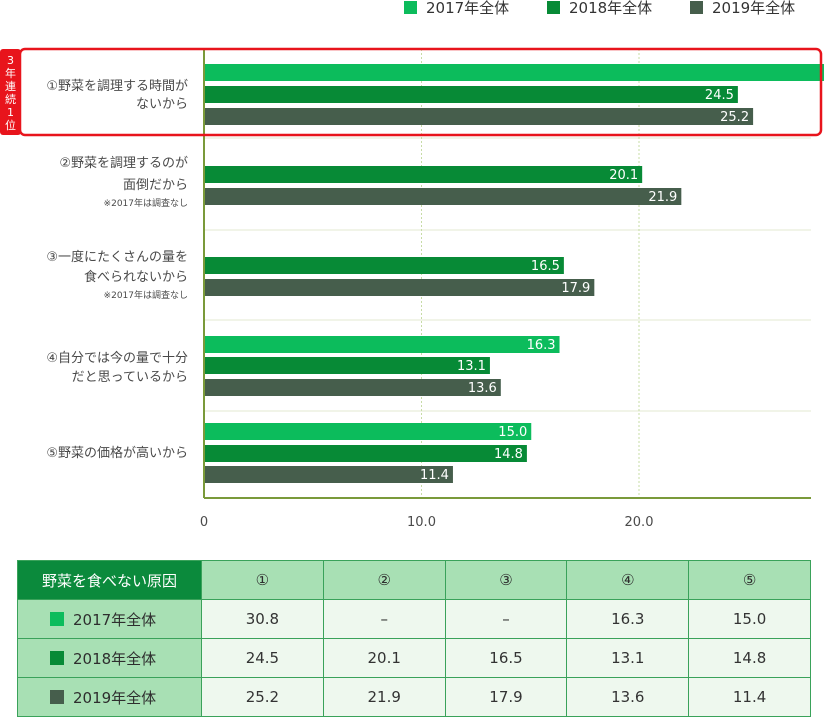  What do you see at coordinates (117, 358) in the screenshot?
I see `category-label: ④自分では今の量で十分` at bounding box center [117, 358].